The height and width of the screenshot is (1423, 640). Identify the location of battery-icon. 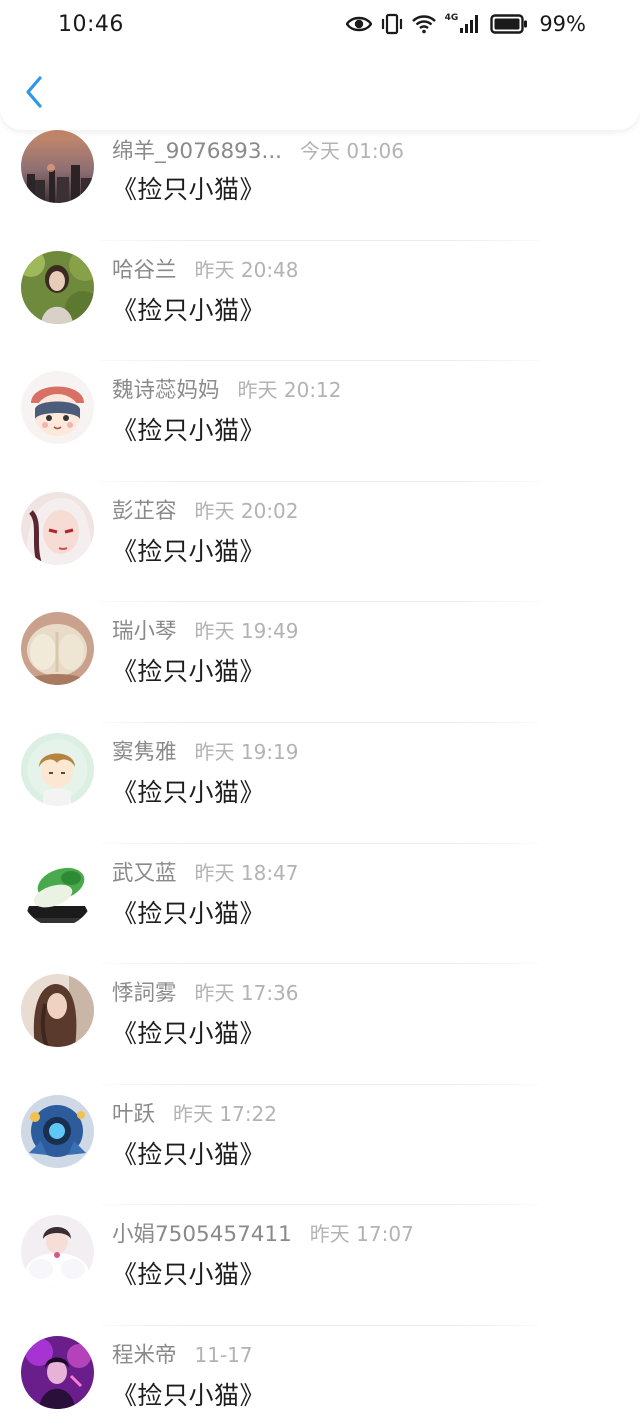
(509, 24).